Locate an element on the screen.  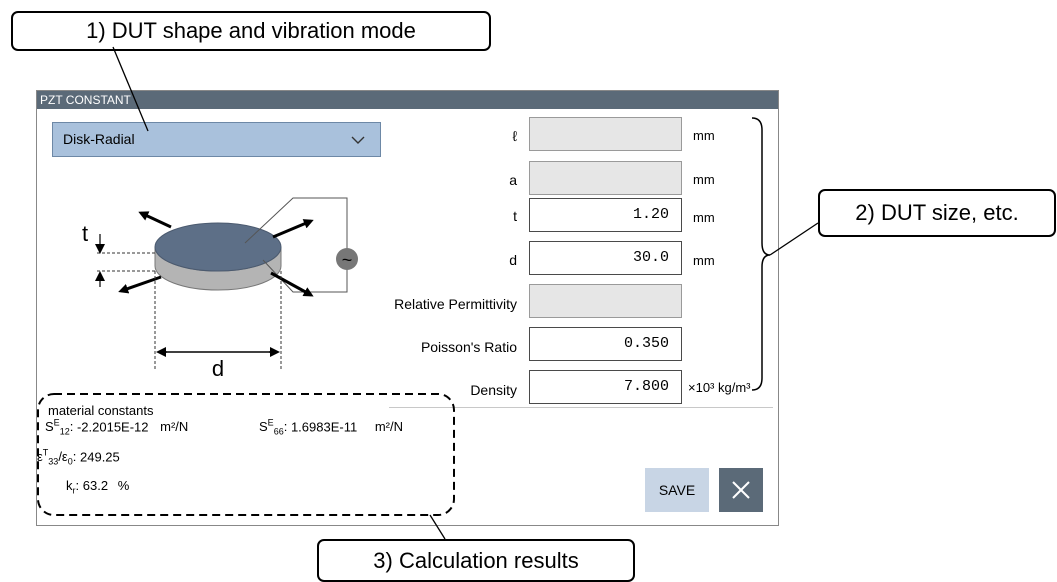
s66-row: SE66: 1.6983E-11 m²/N is located at coordinates (331, 427).